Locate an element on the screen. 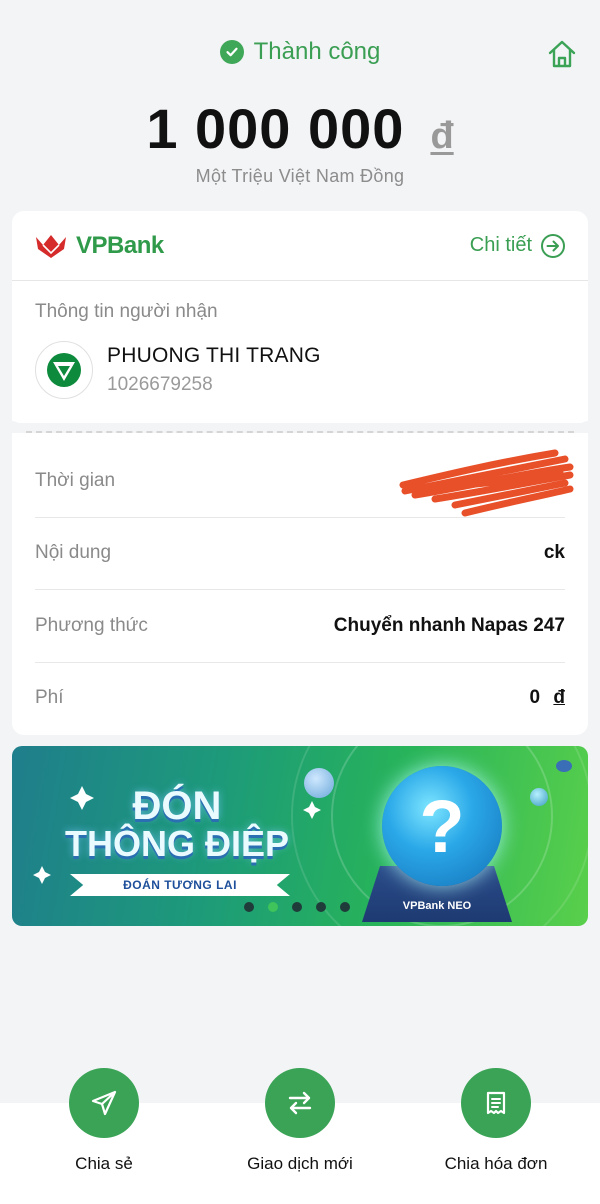 This screenshot has width=600, height=1204. vpbank-emblem-icon is located at coordinates (51, 246).